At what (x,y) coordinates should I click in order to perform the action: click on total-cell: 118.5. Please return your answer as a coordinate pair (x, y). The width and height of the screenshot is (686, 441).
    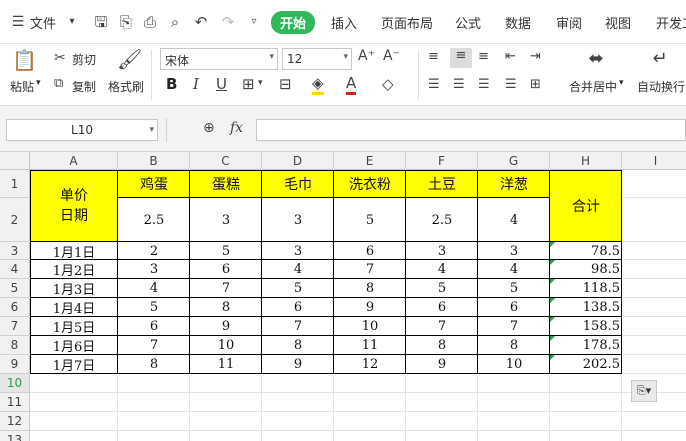
    Looking at the image, I should click on (586, 288).